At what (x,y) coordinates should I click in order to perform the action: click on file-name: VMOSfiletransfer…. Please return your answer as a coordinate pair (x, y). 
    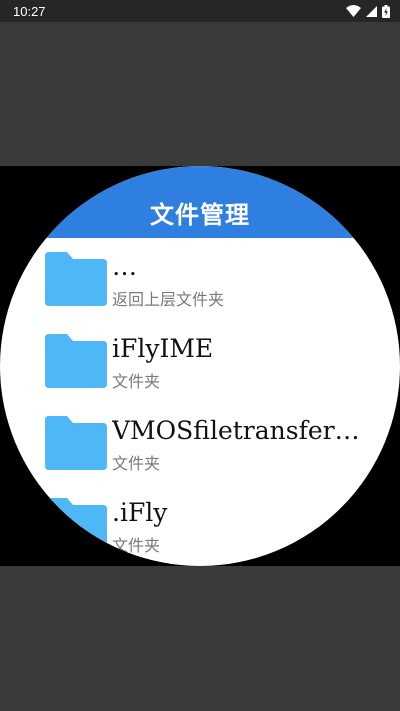
    Looking at the image, I should click on (236, 430).